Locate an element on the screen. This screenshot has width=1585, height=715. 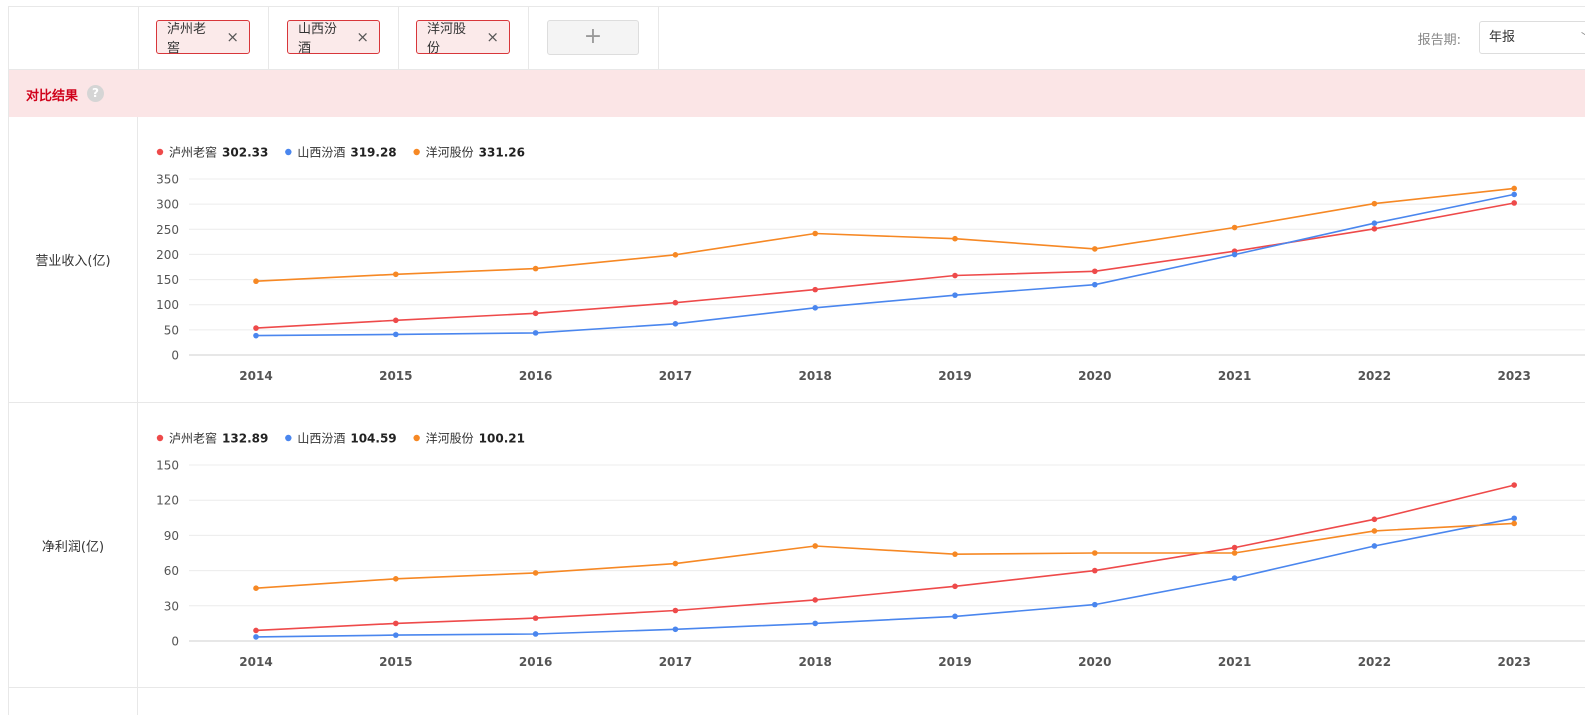
tag-cell: + is located at coordinates (594, 38).